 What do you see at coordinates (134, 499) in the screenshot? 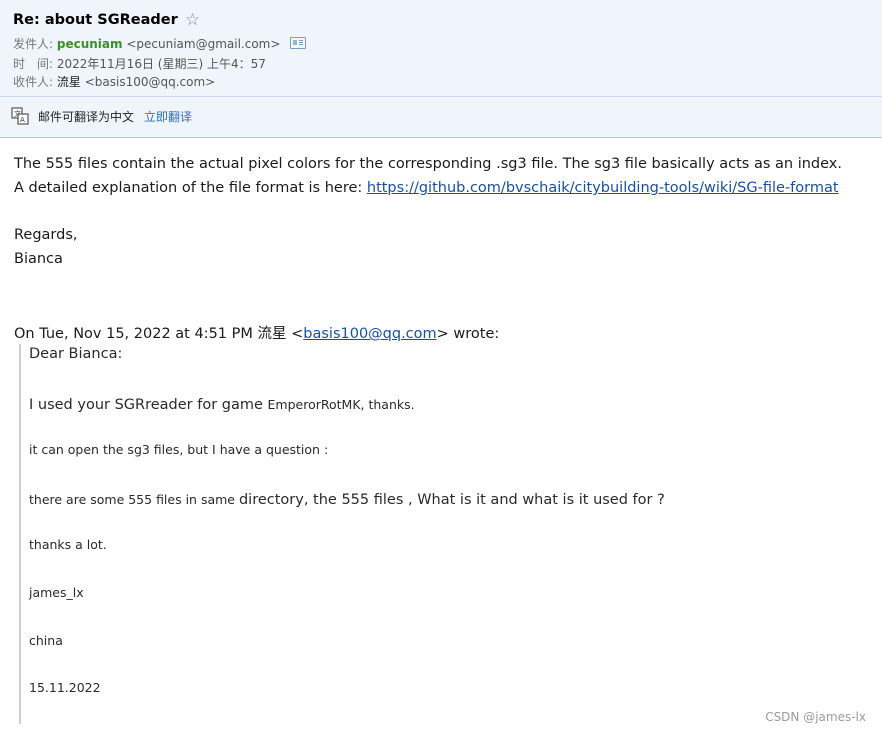
I see `quote-line-3a: there are some 555 files in same` at bounding box center [134, 499].